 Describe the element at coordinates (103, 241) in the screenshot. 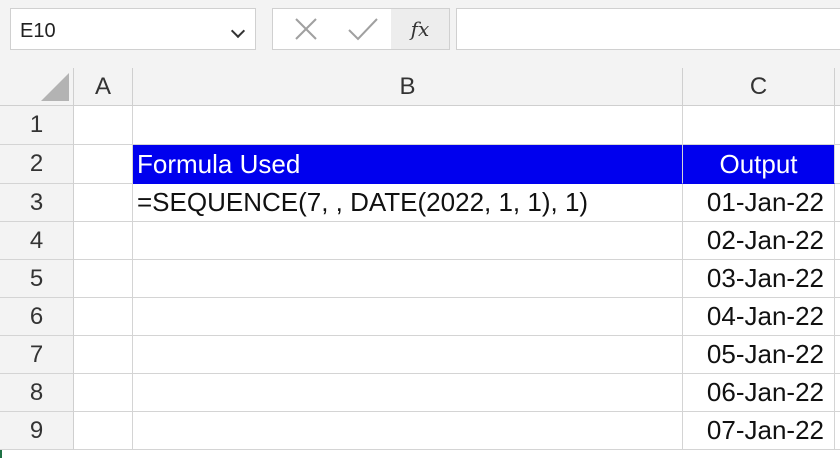

I see `cell-a4` at that location.